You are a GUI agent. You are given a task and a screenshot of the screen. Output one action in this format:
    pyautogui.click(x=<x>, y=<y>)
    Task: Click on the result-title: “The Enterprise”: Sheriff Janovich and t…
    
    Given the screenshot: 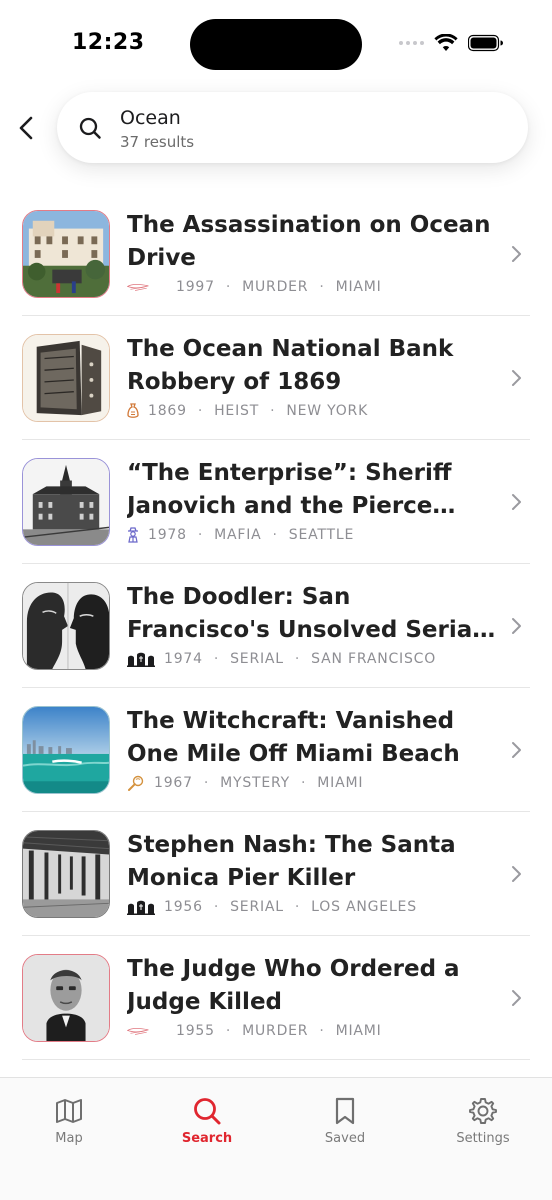 What is the action you would take?
    pyautogui.click(x=289, y=489)
    